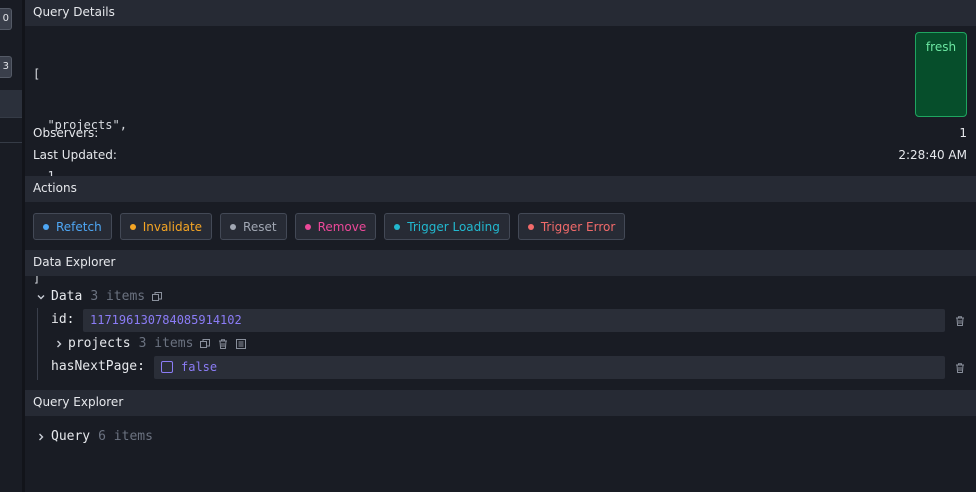 The height and width of the screenshot is (492, 976). I want to click on trigger-loading-dot-icon, so click(397, 226).